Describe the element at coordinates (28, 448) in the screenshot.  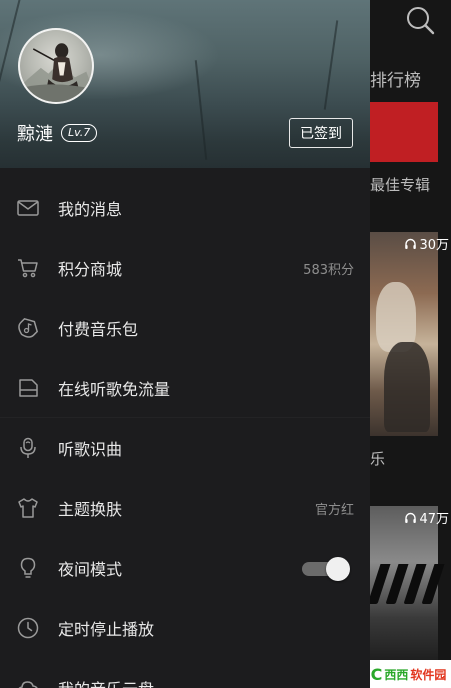
I see `mic-icon` at that location.